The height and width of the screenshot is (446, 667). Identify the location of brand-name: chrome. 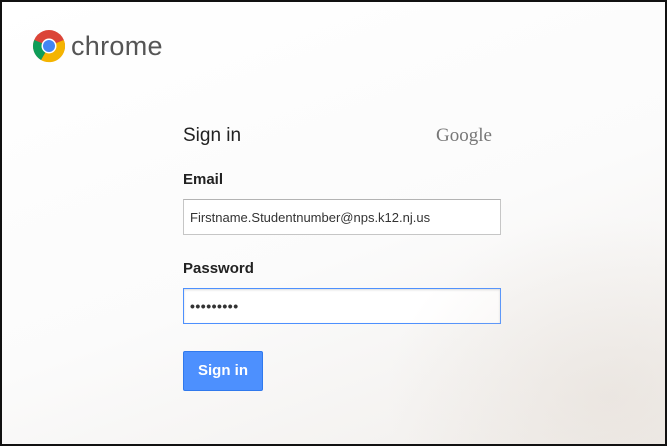
(117, 46).